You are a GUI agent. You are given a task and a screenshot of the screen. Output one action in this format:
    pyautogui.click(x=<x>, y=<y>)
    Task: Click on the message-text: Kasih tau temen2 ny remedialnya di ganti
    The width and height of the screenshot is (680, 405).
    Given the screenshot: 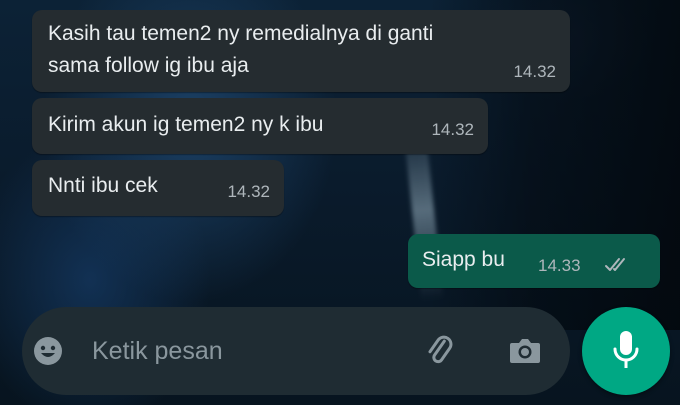 What is the action you would take?
    pyautogui.click(x=241, y=33)
    